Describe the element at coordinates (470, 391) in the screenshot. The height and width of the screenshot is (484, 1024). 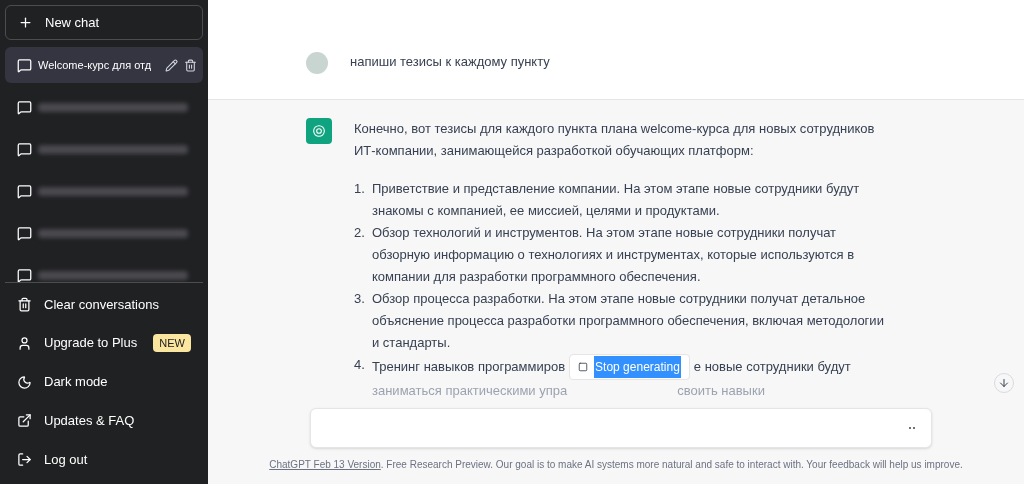
I see `list-item-text: заниматься практическими упра` at that location.